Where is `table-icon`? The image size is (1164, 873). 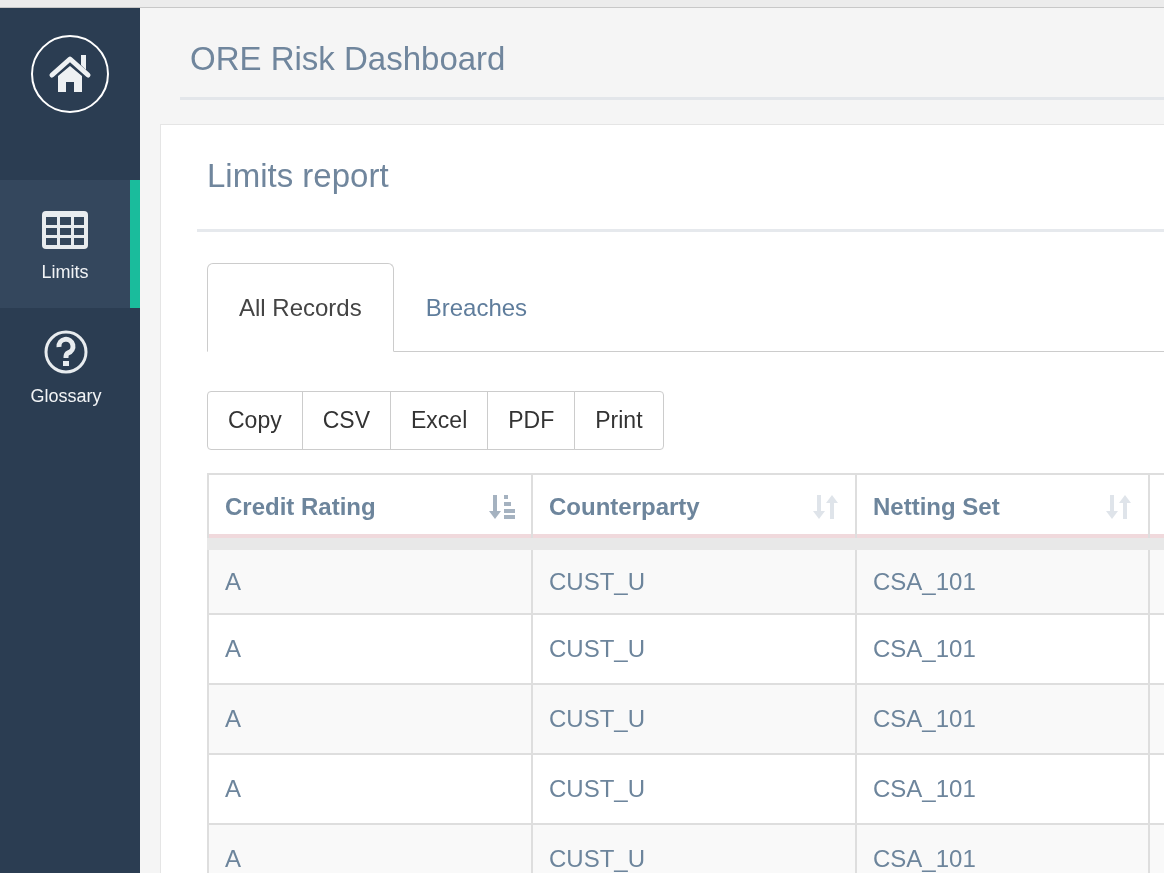
table-icon is located at coordinates (65, 229).